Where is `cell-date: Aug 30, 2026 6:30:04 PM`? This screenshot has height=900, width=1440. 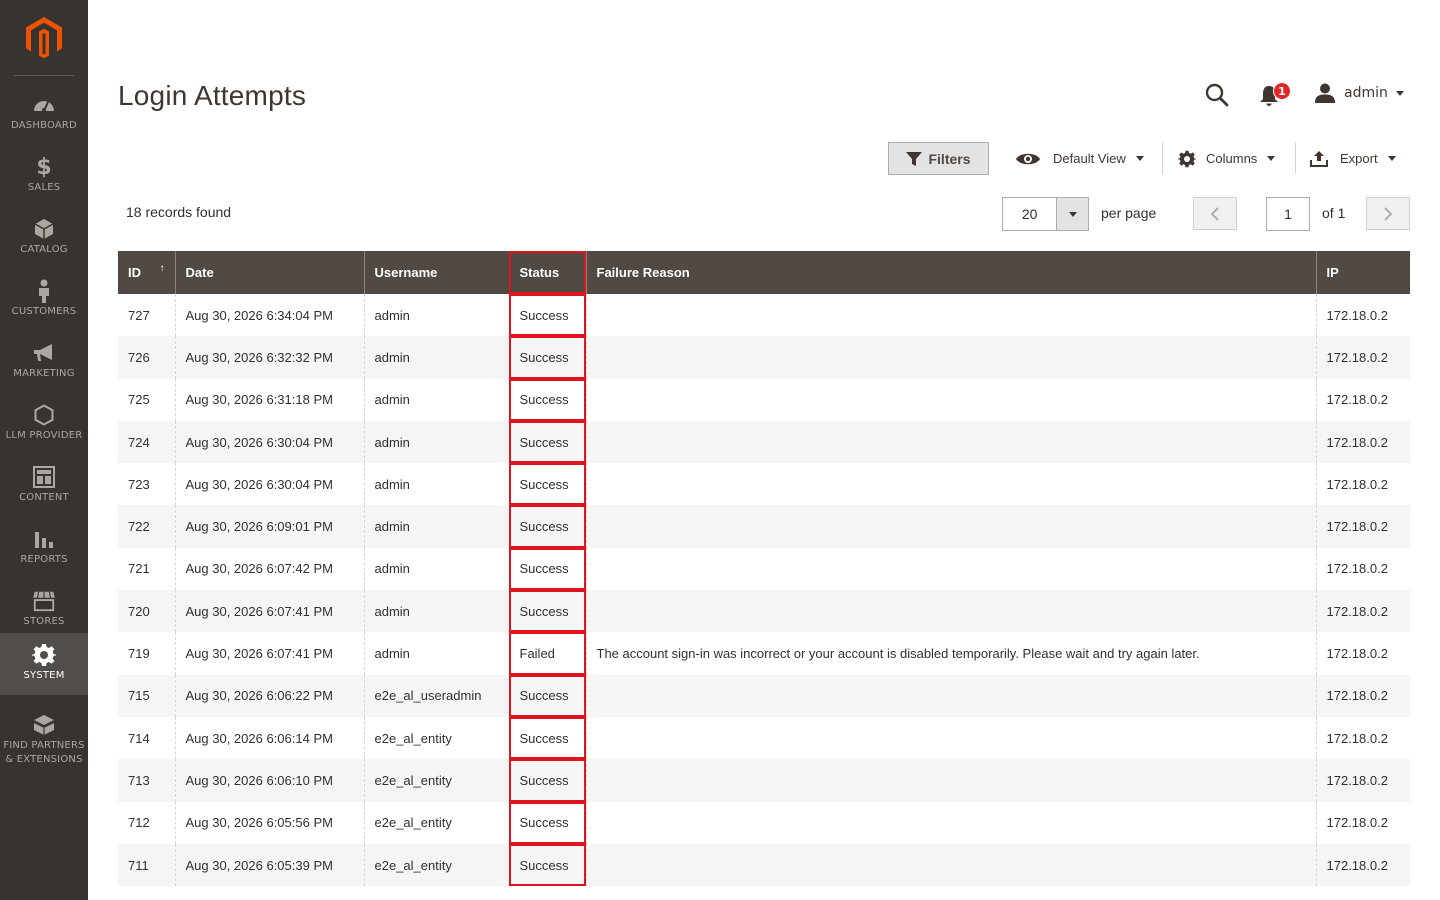 cell-date: Aug 30, 2026 6:30:04 PM is located at coordinates (269, 442).